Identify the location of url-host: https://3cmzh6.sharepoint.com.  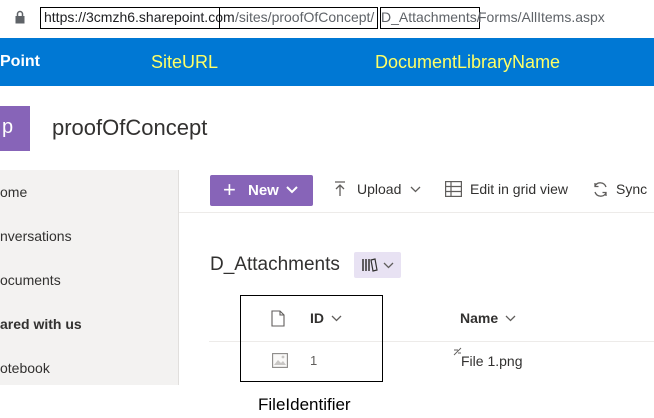
(139, 17).